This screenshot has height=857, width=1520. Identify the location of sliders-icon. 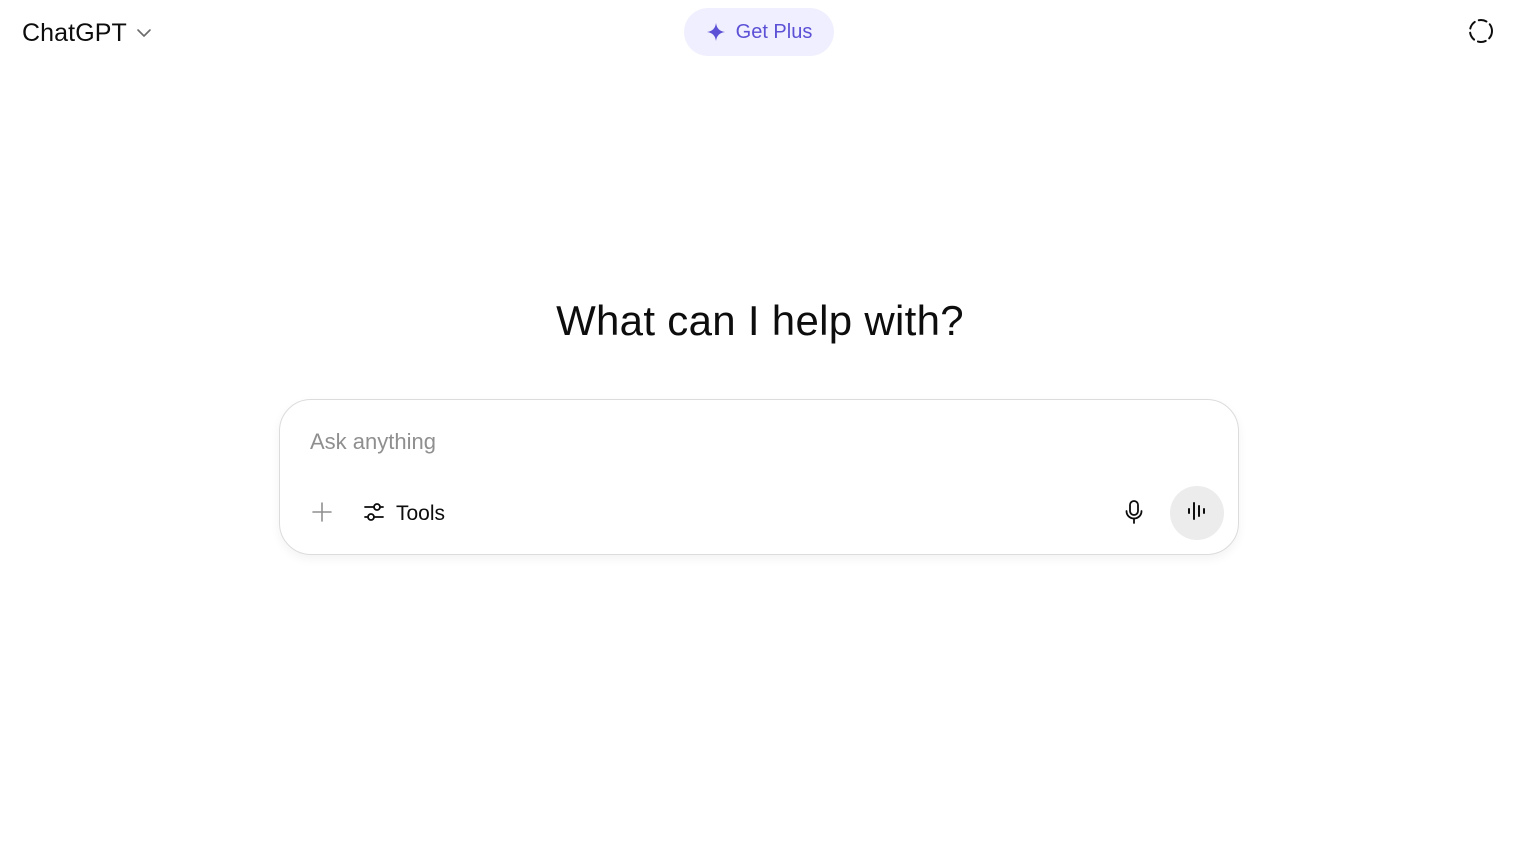
(374, 514).